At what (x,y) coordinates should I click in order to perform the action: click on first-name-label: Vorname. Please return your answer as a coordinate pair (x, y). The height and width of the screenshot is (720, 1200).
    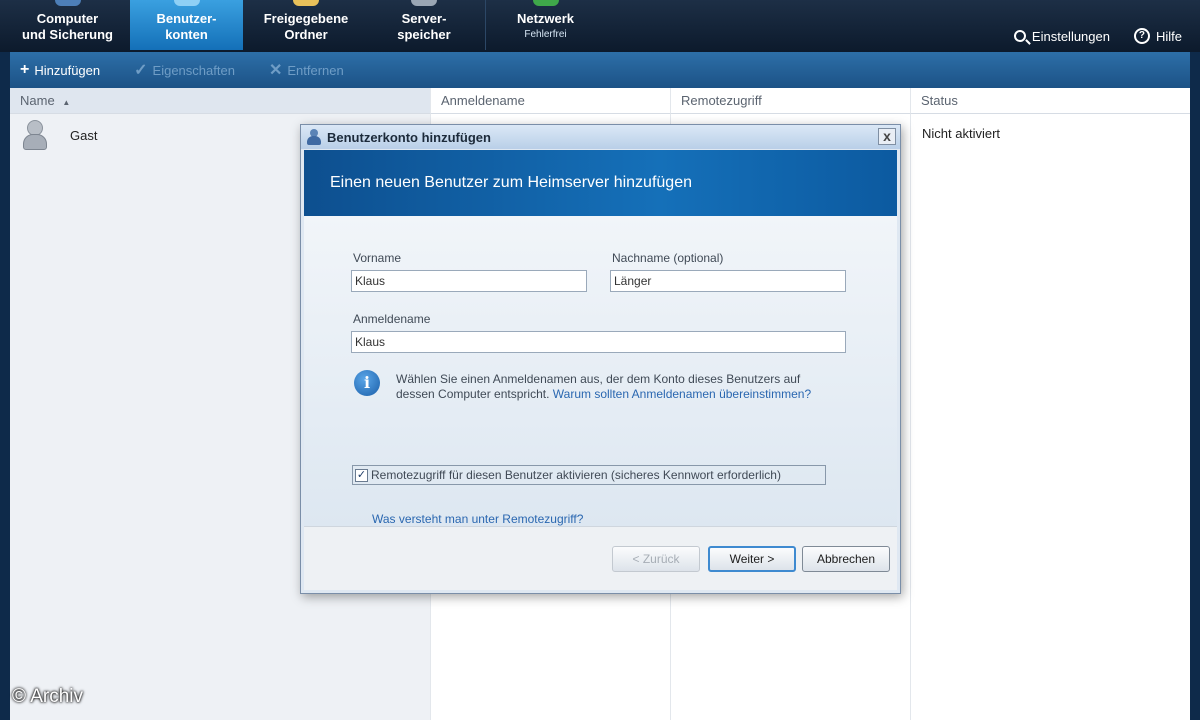
    Looking at the image, I should click on (377, 258).